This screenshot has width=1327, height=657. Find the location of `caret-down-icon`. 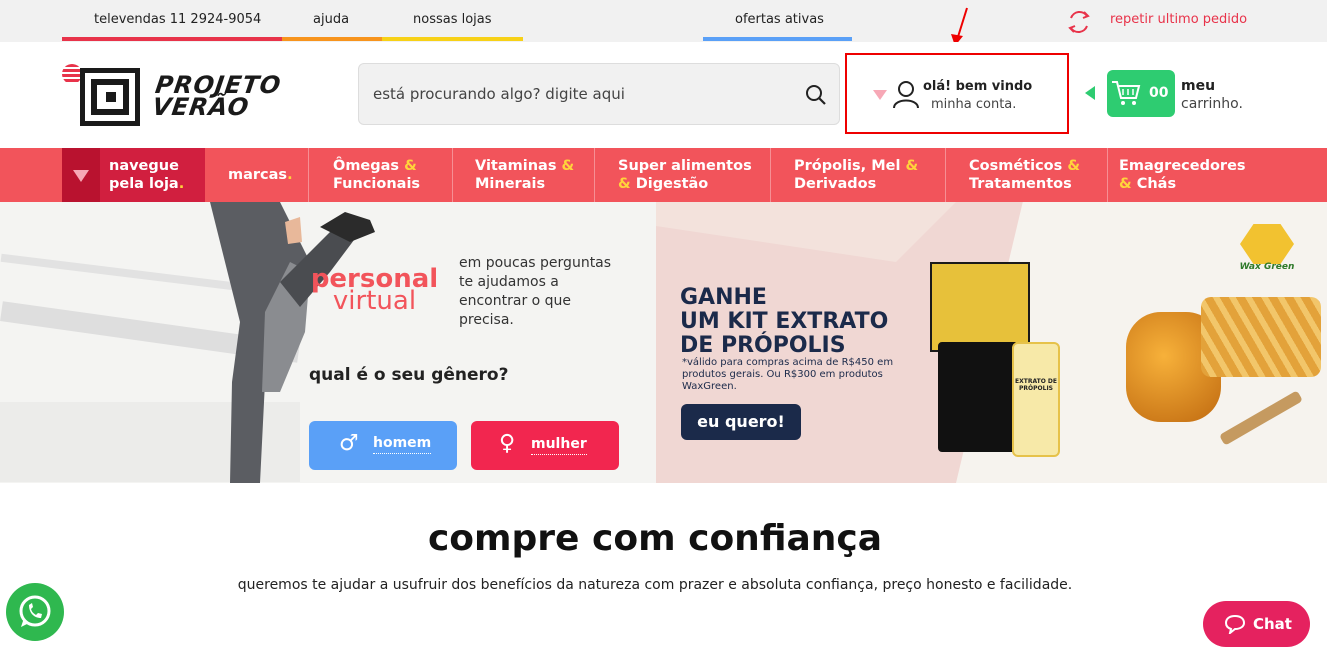

caret-down-icon is located at coordinates (880, 95).